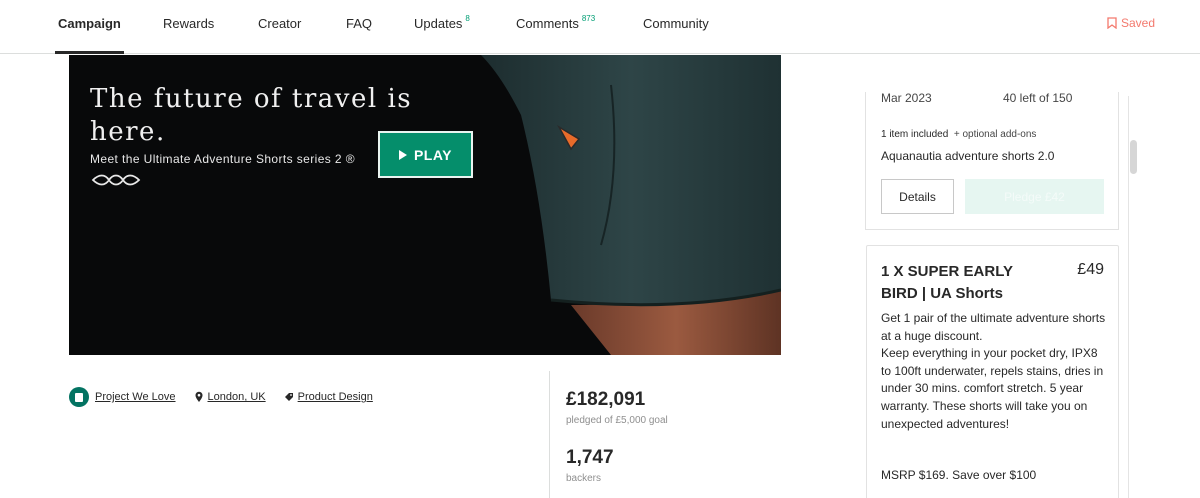 Image resolution: width=1200 pixels, height=498 pixels. What do you see at coordinates (547, 23) in the screenshot?
I see `tab-label: Comments` at bounding box center [547, 23].